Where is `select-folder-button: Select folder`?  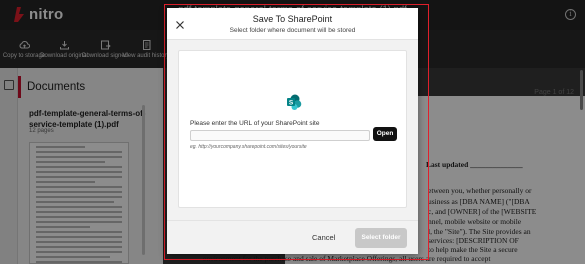 select-folder-button: Select folder is located at coordinates (381, 238).